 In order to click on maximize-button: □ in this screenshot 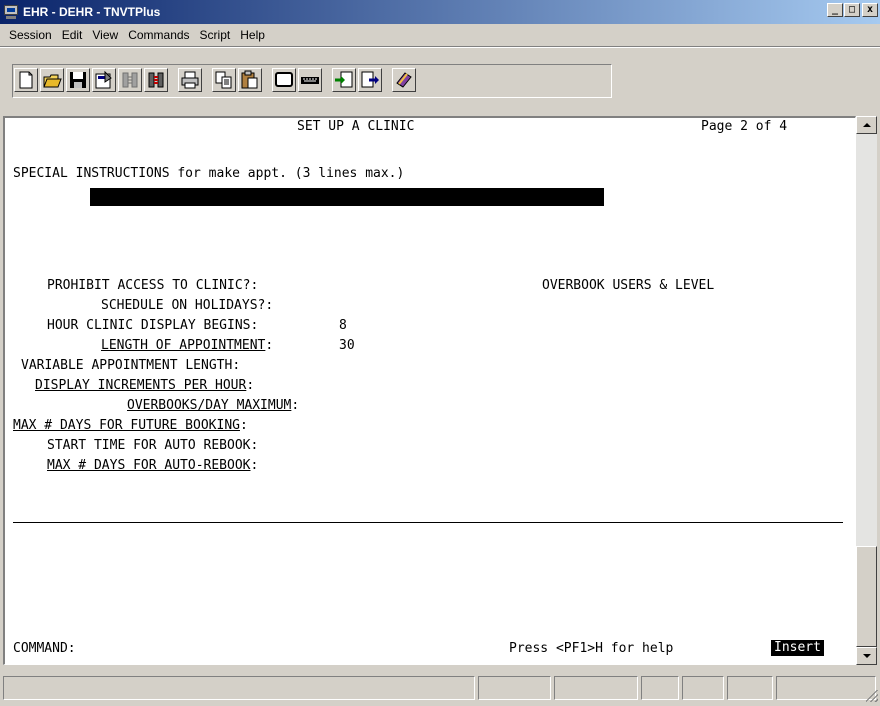, I will do `click(852, 10)`.